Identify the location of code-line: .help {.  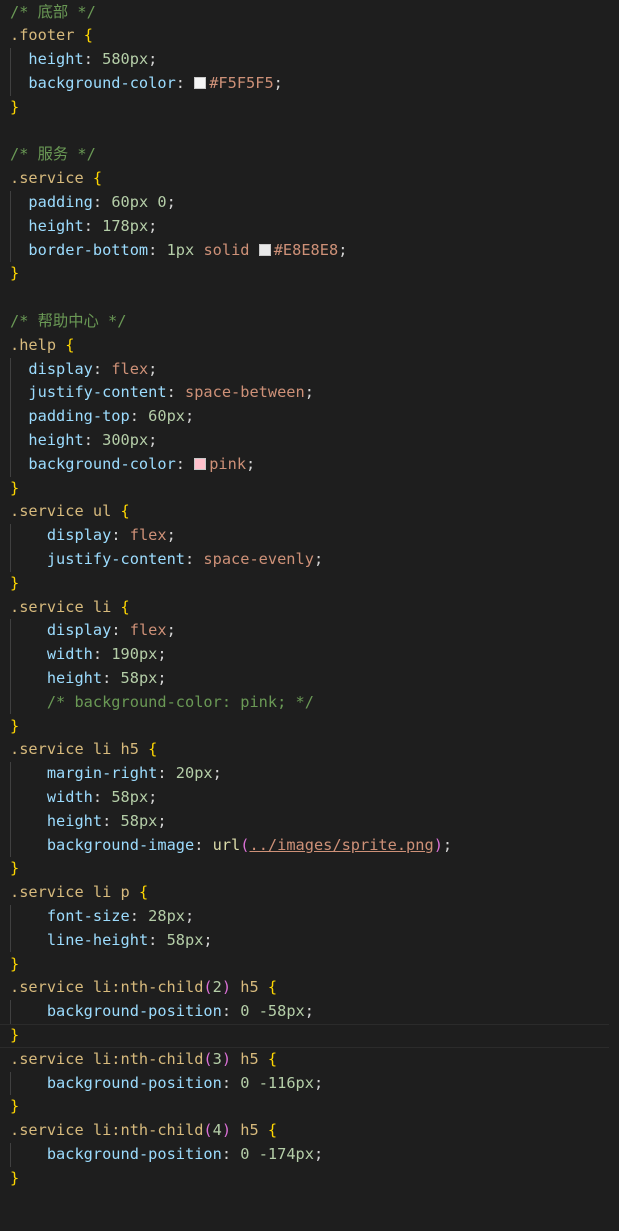
(42, 346).